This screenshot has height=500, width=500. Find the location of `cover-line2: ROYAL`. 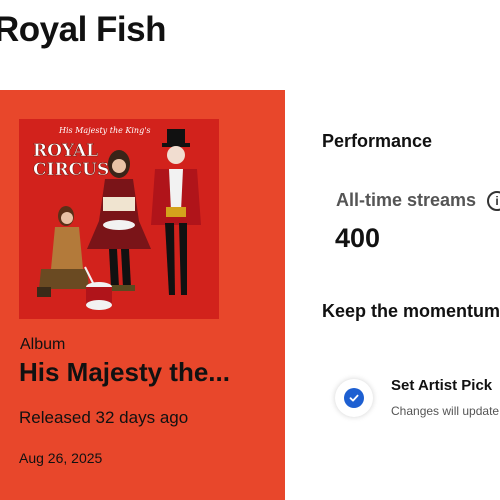

cover-line2: ROYAL is located at coordinates (65, 151).